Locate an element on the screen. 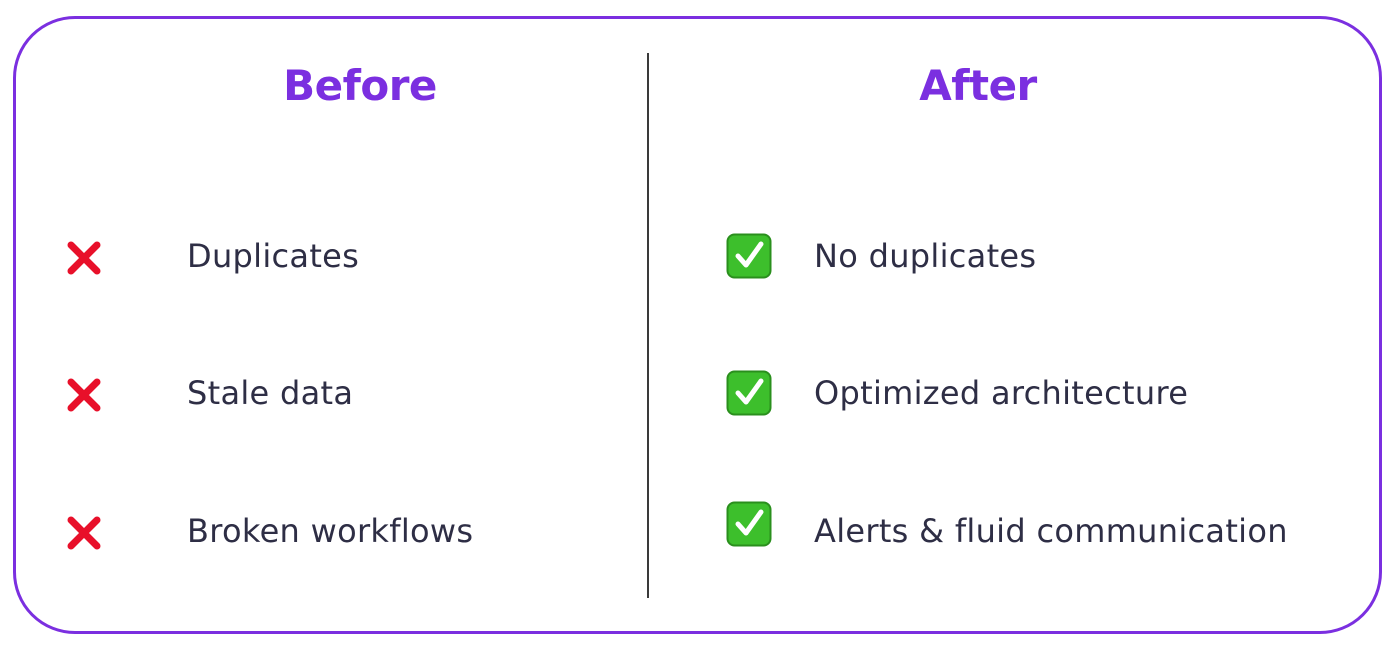  after-title: After is located at coordinates (978, 85).